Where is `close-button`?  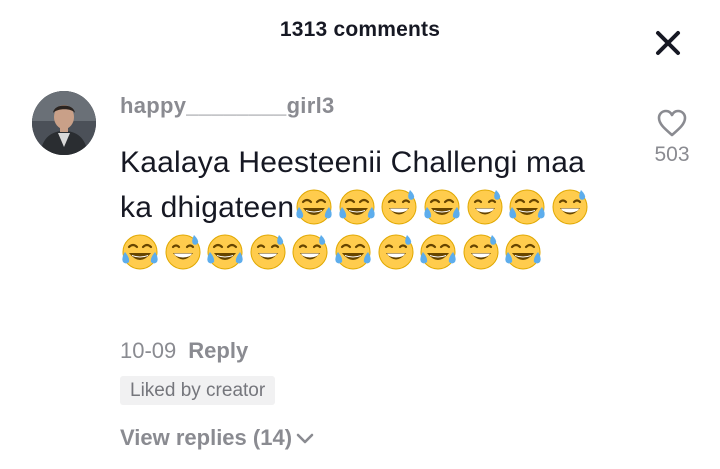
close-button is located at coordinates (668, 43).